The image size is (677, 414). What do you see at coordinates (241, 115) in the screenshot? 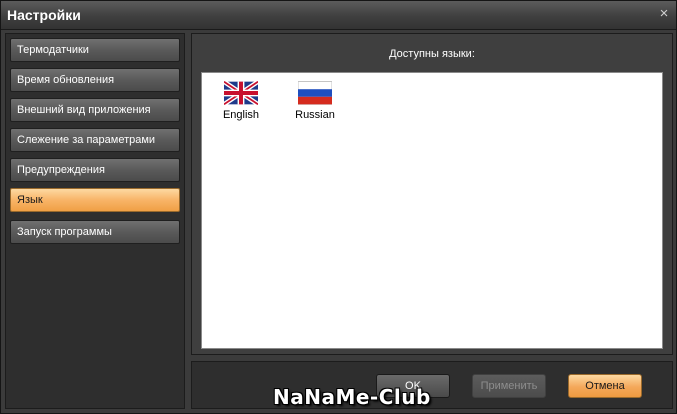
I see `language-label-english: English` at bounding box center [241, 115].